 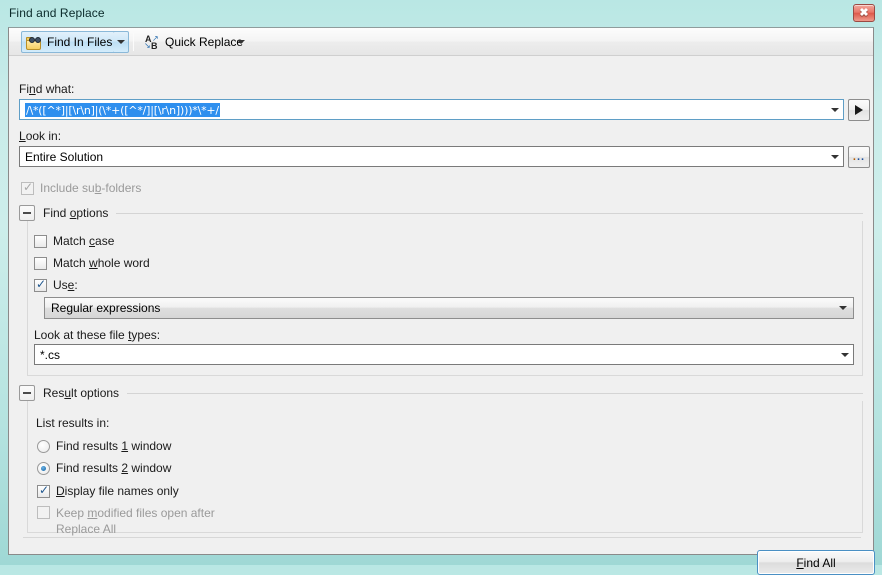 What do you see at coordinates (114, 468) in the screenshot?
I see `radio-find-results-2-label: Find results 2 window` at bounding box center [114, 468].